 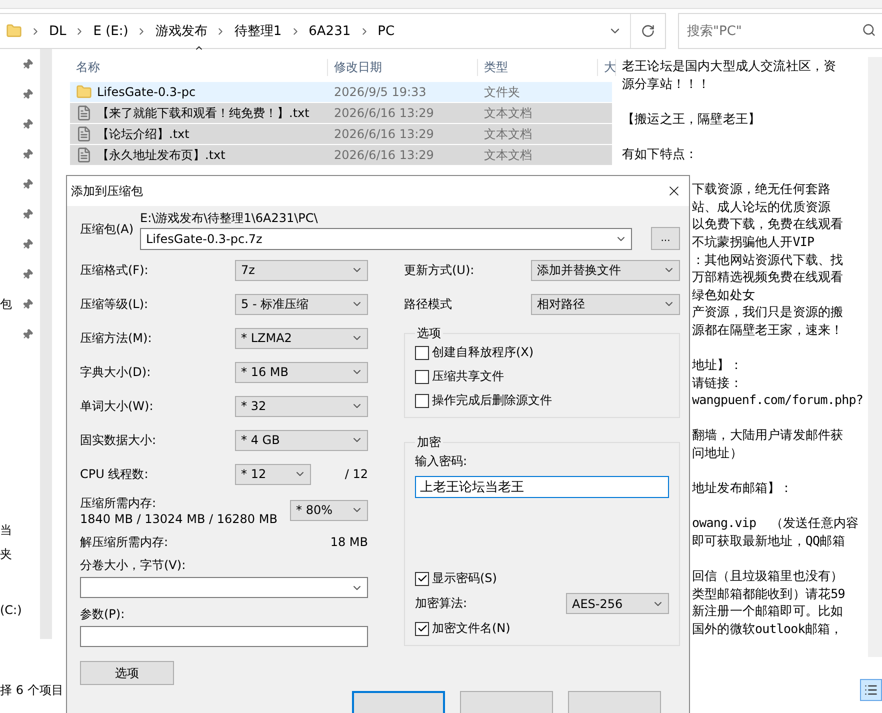 I want to click on field-label: 压缩方法(M):, so click(x=116, y=338).